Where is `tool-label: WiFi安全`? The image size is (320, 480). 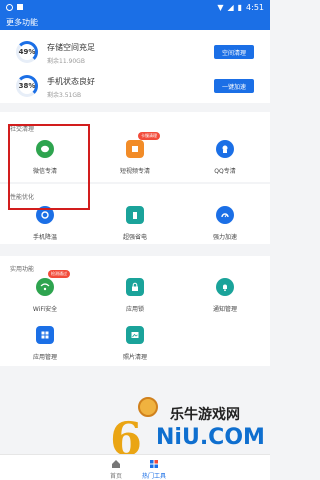 tool-label: WiFi安全 is located at coordinates (45, 309).